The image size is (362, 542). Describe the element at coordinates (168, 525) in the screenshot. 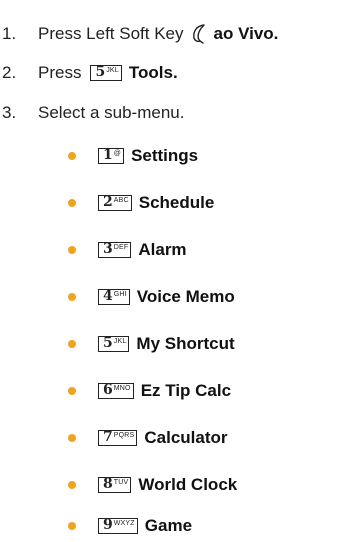

I see `submenu-label: Game` at that location.